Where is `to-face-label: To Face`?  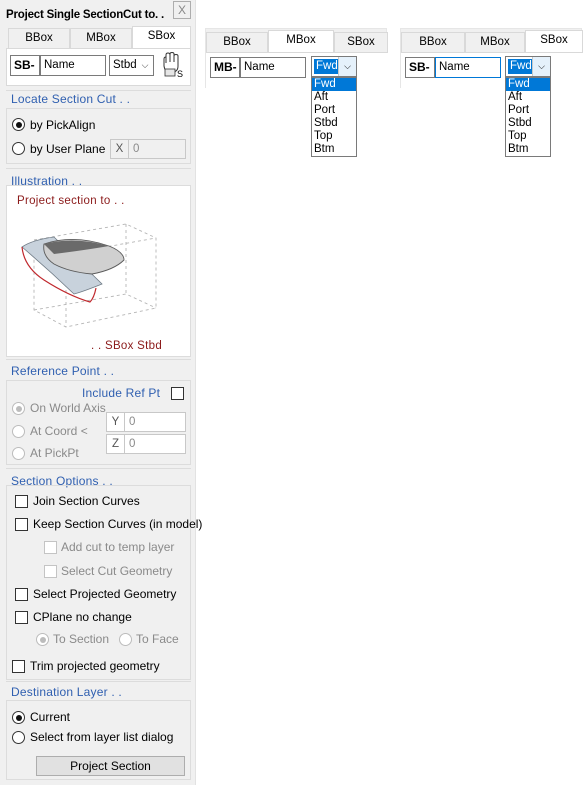 to-face-label: To Face is located at coordinates (157, 639).